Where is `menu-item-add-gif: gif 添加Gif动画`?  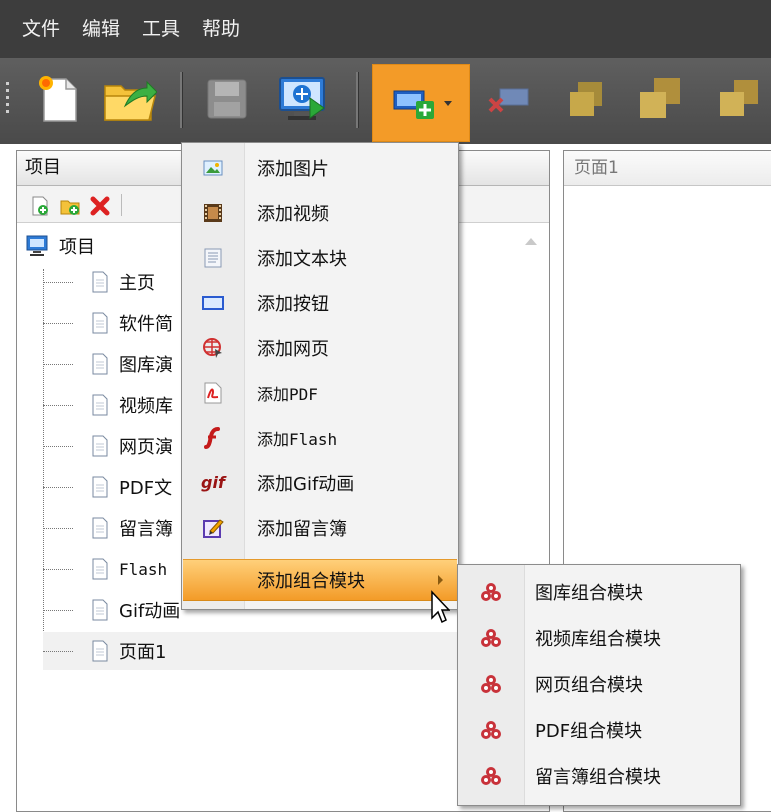 menu-item-add-gif: gif 添加Gif动画 is located at coordinates (320, 482).